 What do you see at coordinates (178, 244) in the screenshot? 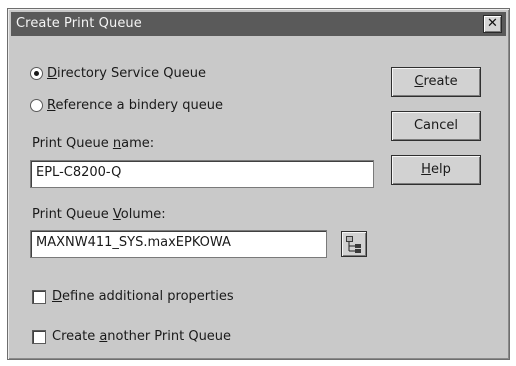
I see `queue-volume-input: MAXNW411_SYS.maxEPKOWA` at bounding box center [178, 244].